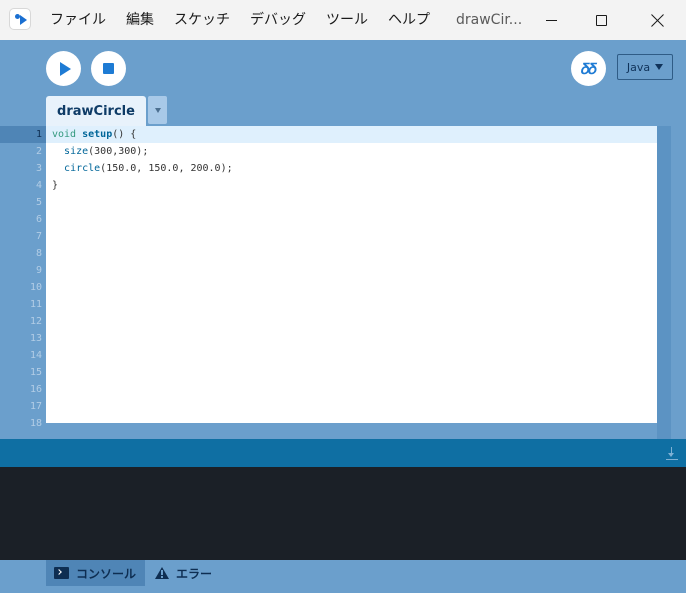 Image resolution: width=686 pixels, height=593 pixels. What do you see at coordinates (78, 20) in the screenshot?
I see `menu-file: ファイル` at bounding box center [78, 20].